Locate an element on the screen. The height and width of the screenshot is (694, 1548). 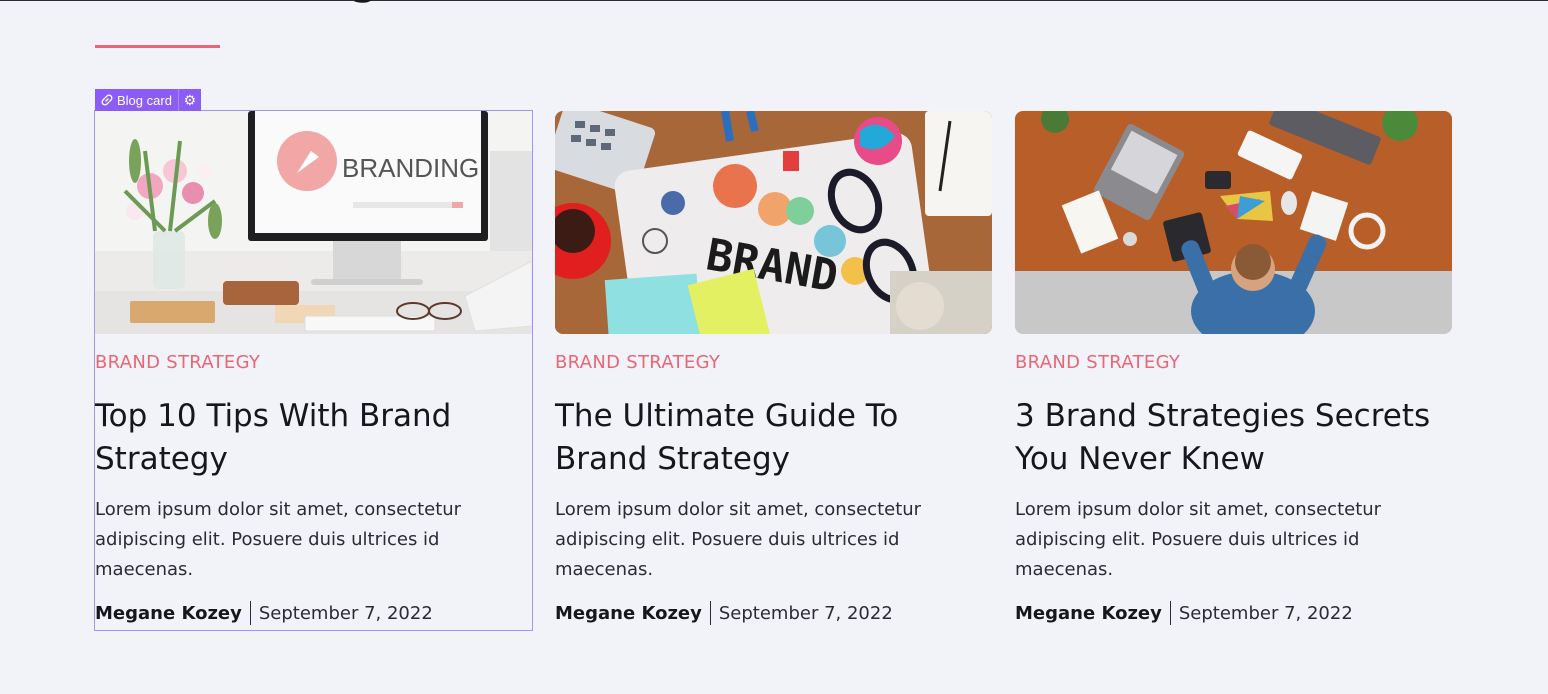
blog-card-image is located at coordinates (1233, 222).